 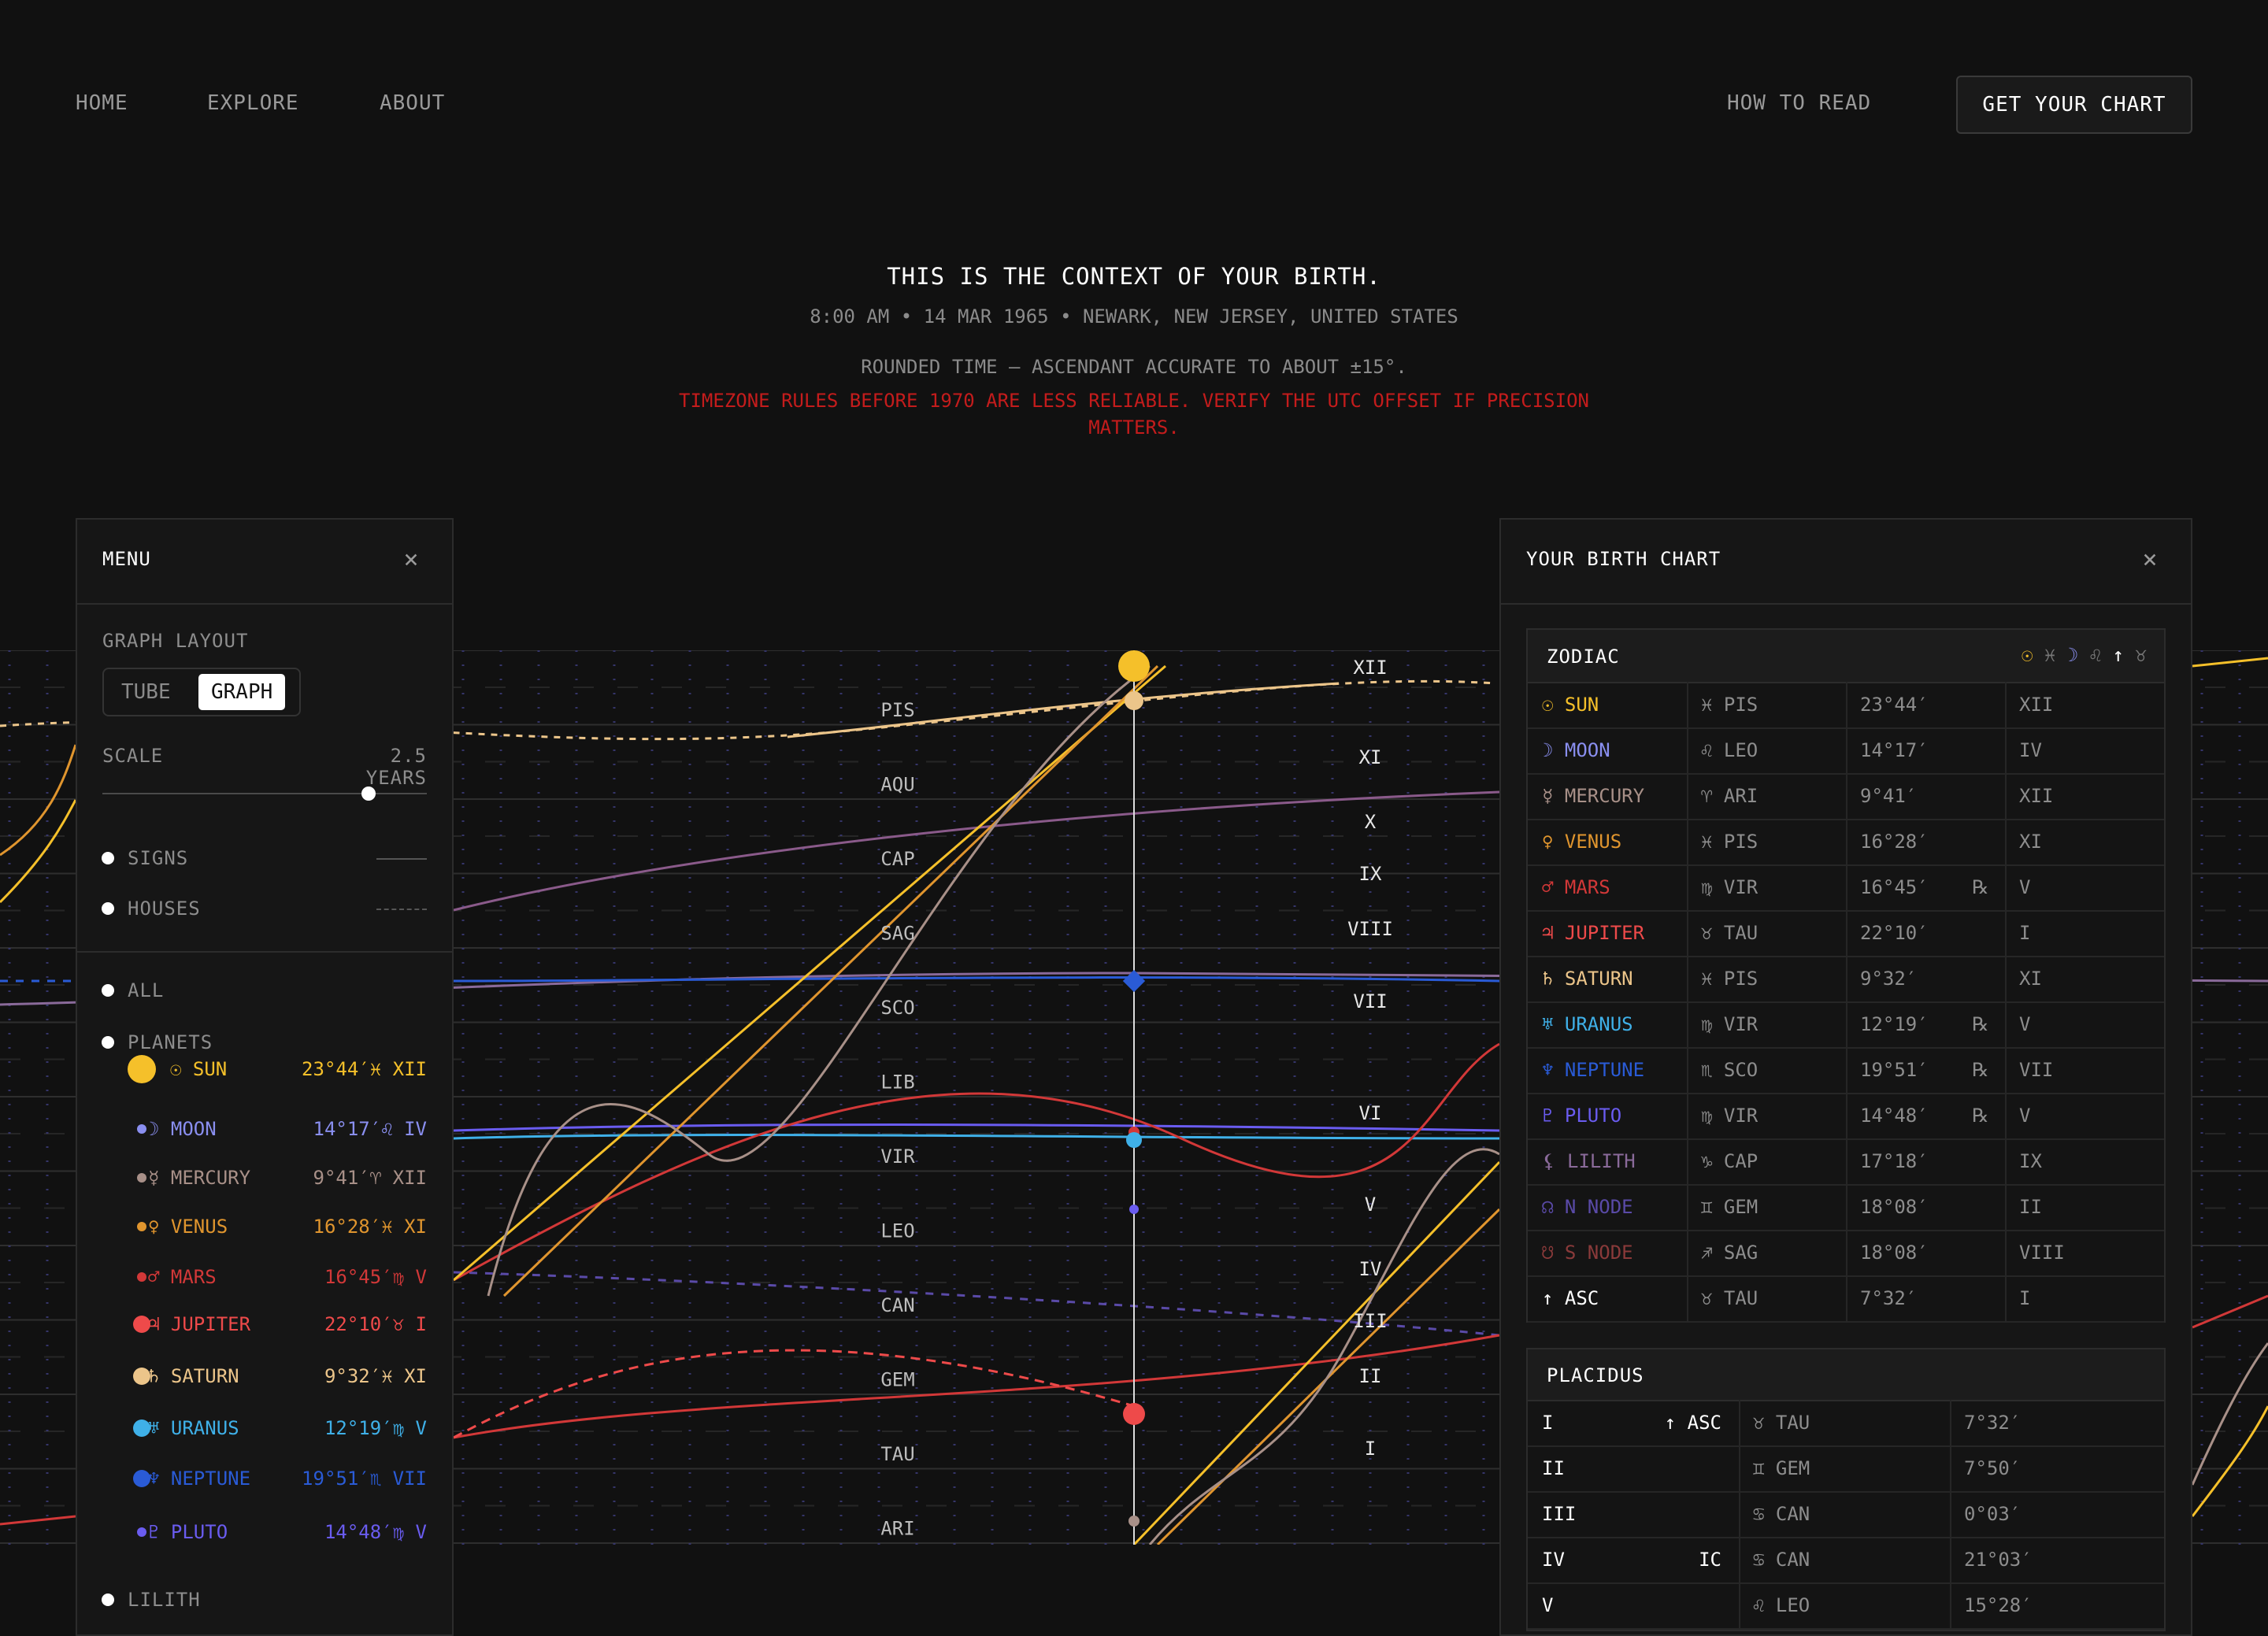 I want to click on zodiac-row: ♄ SATURN ♓ PIS 9°32′ XI, so click(x=1846, y=979).